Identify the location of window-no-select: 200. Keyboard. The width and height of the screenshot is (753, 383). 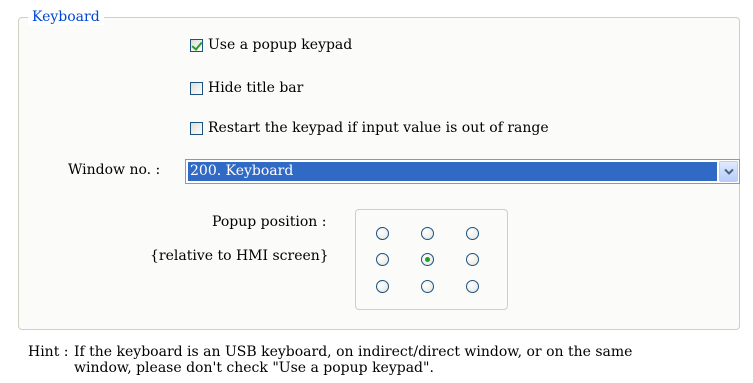
(462, 171).